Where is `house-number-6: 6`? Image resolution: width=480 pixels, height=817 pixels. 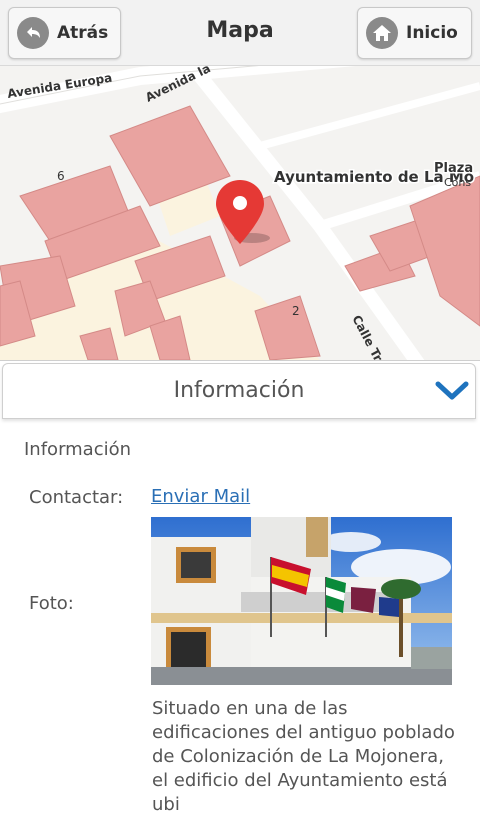 house-number-6: 6 is located at coordinates (61, 176).